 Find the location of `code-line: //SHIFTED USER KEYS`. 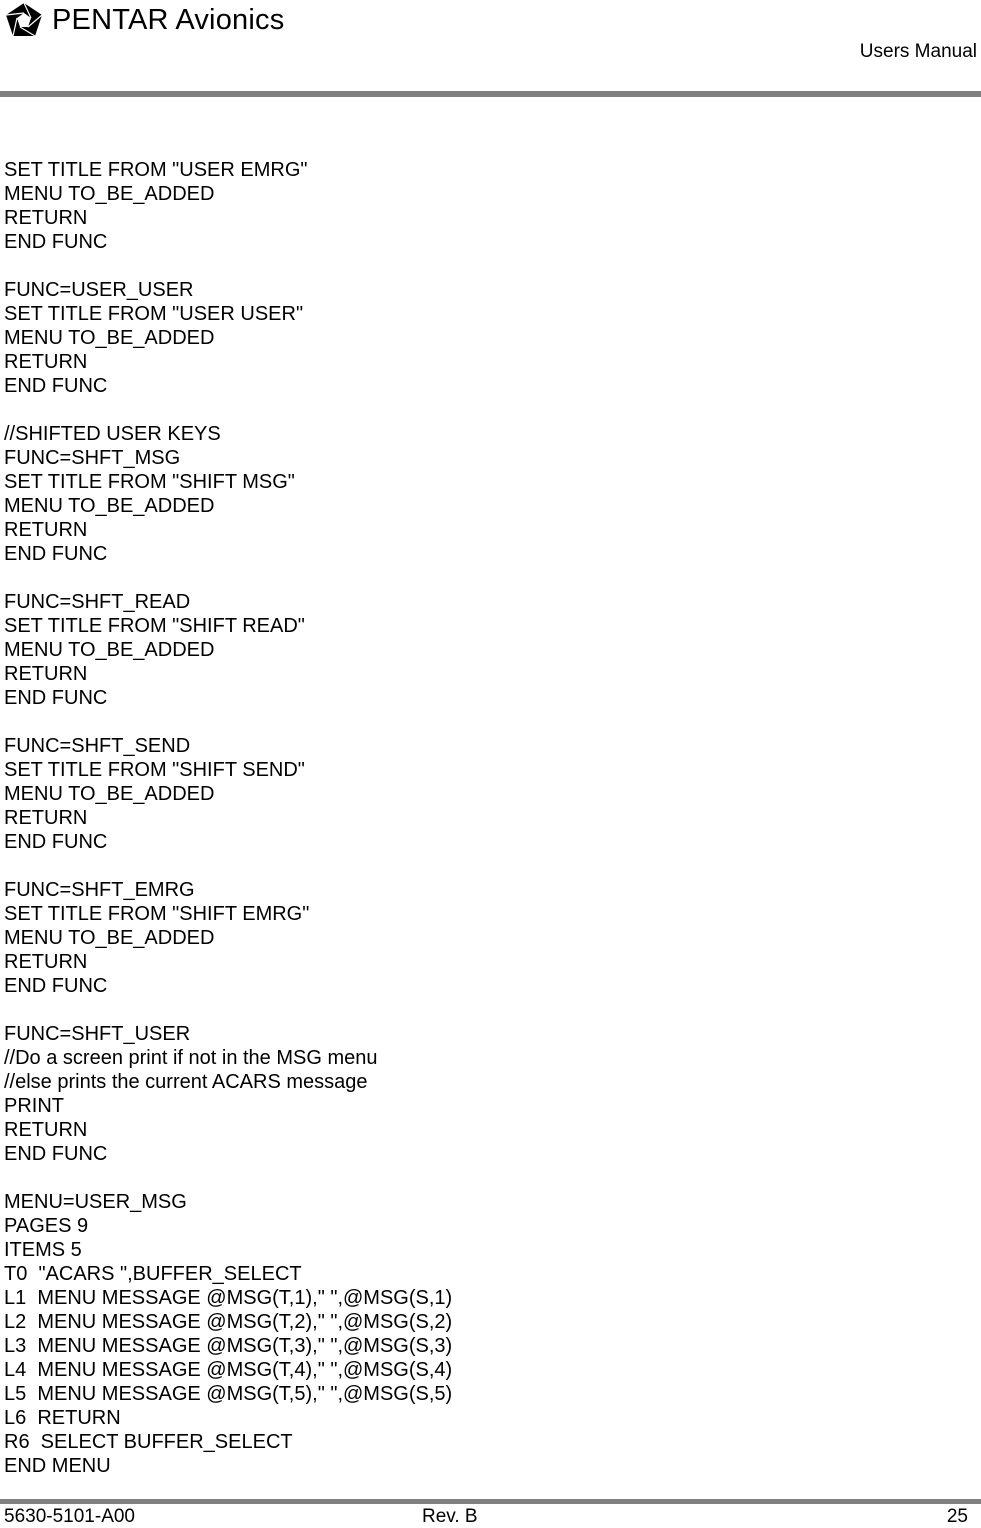

code-line: //SHIFTED USER KEYS is located at coordinates (112, 434).